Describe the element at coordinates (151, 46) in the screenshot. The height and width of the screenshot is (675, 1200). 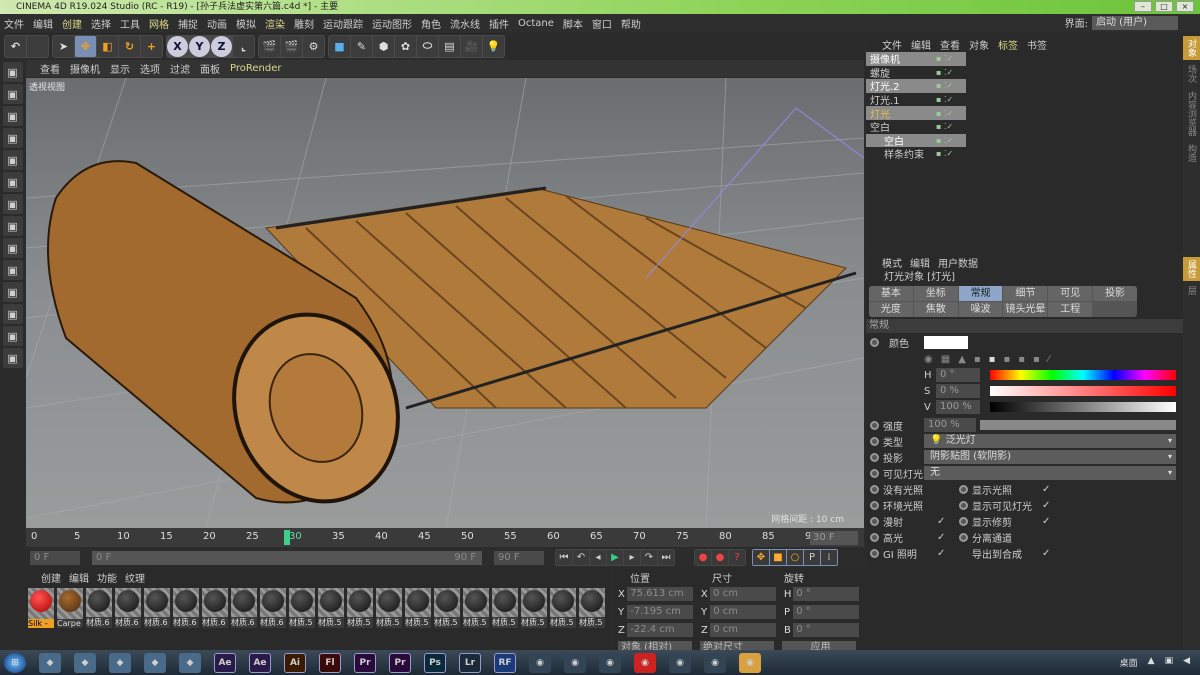
I see `add-icon: +` at that location.